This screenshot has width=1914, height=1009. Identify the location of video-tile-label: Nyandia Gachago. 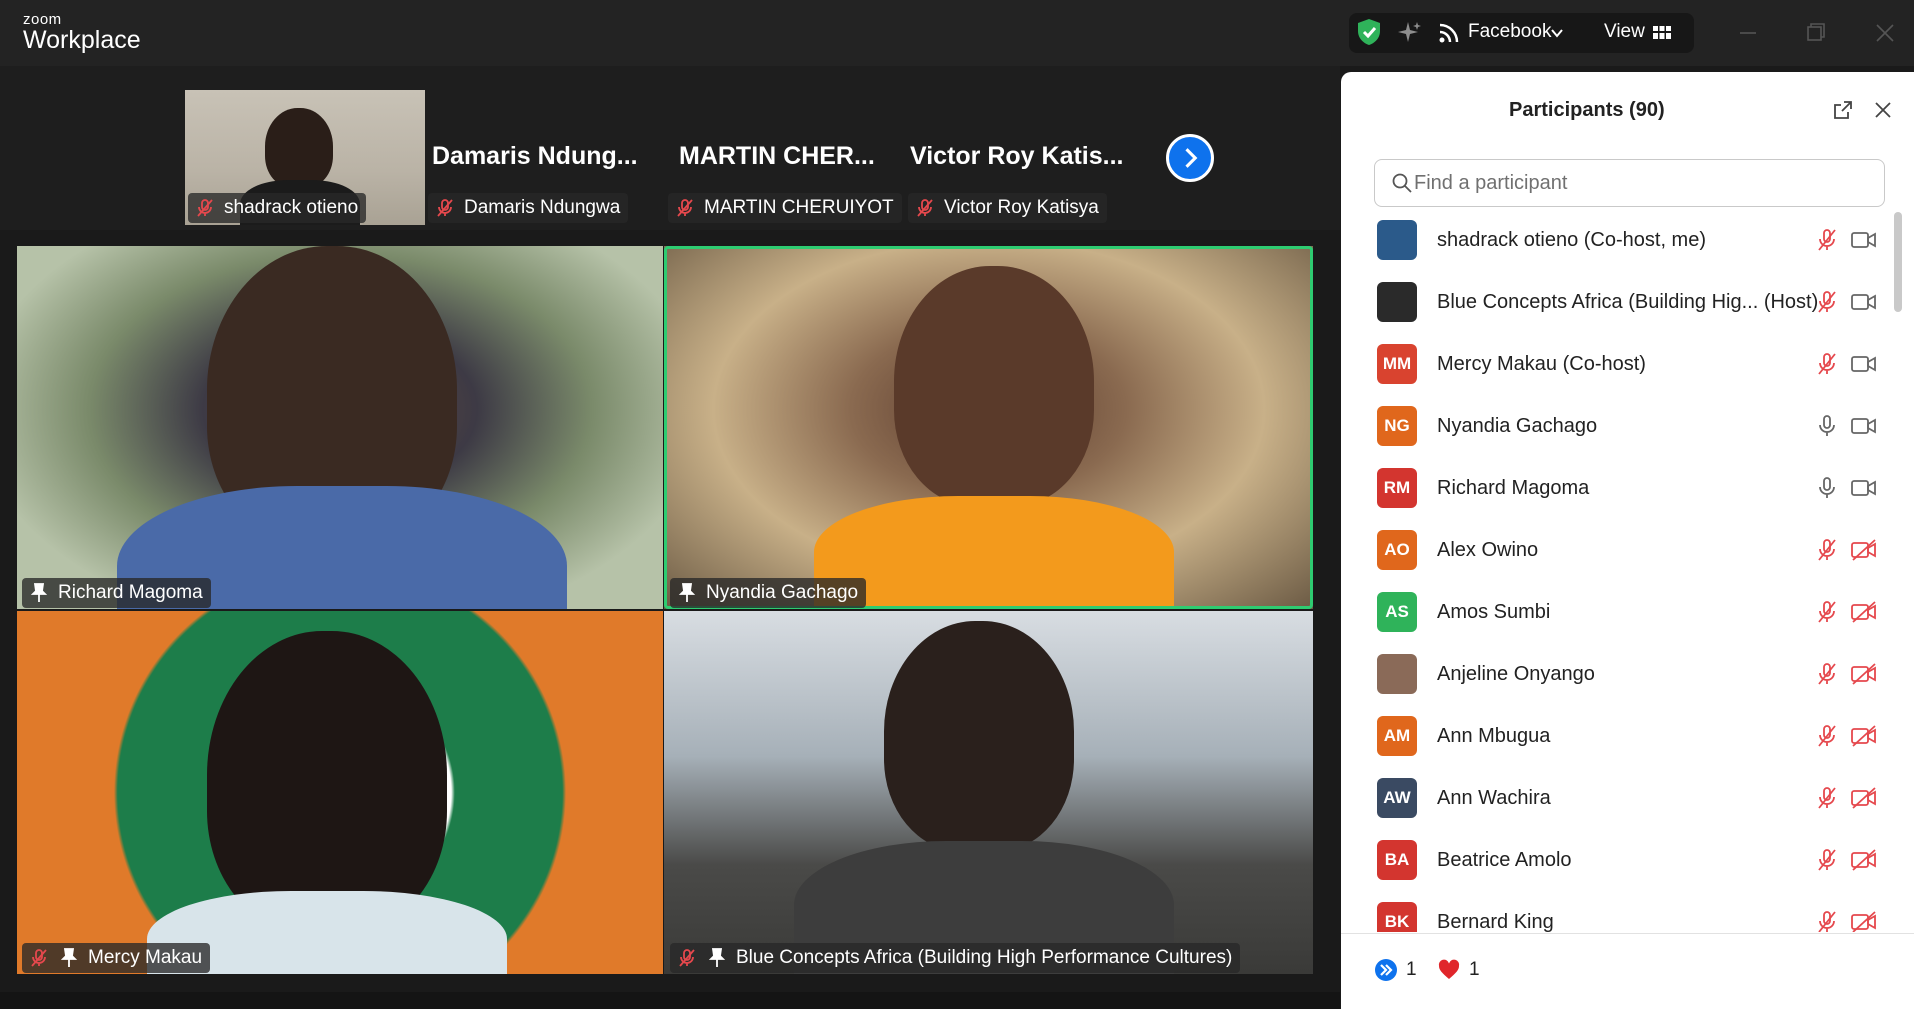
(768, 593).